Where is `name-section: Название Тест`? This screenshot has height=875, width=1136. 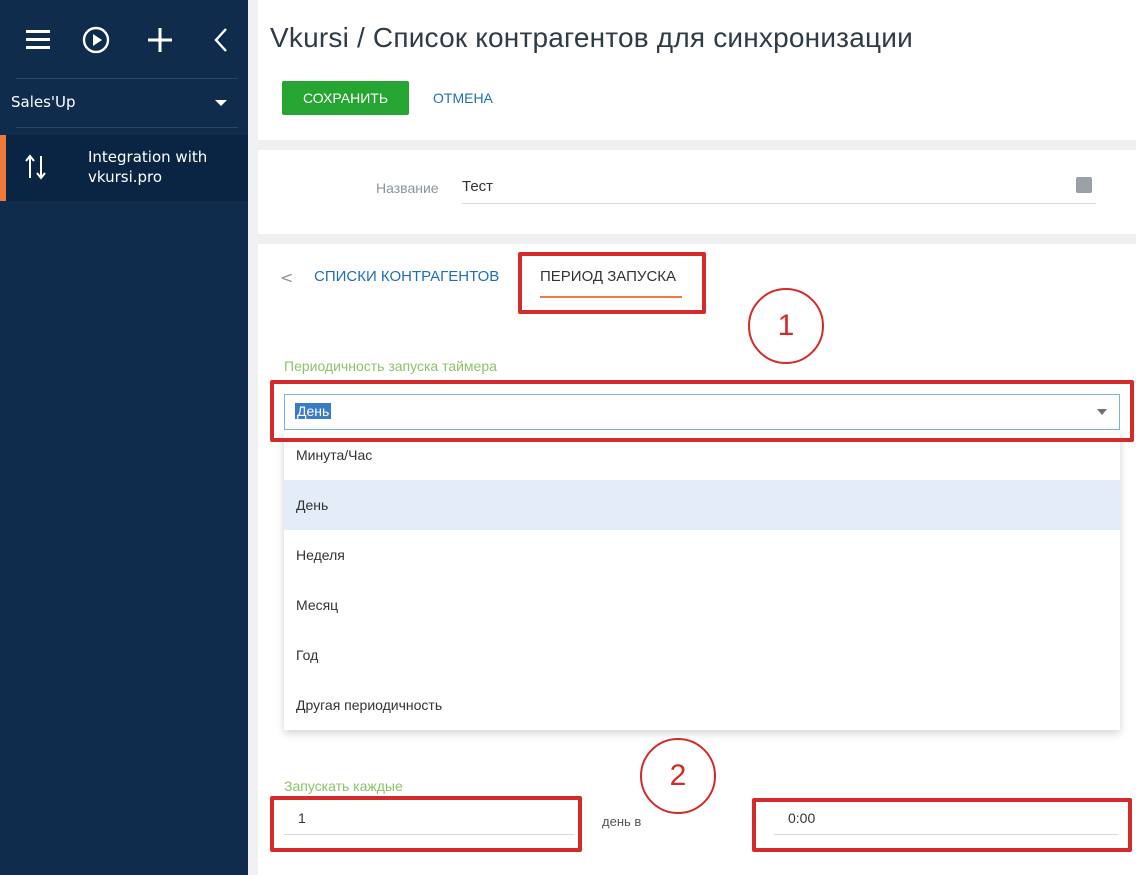
name-section: Название Тест is located at coordinates (697, 192).